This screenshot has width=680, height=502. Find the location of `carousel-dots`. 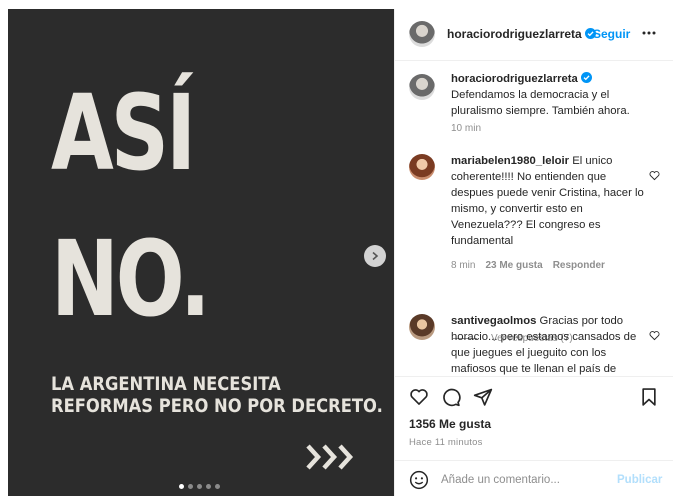

carousel-dots is located at coordinates (199, 486).